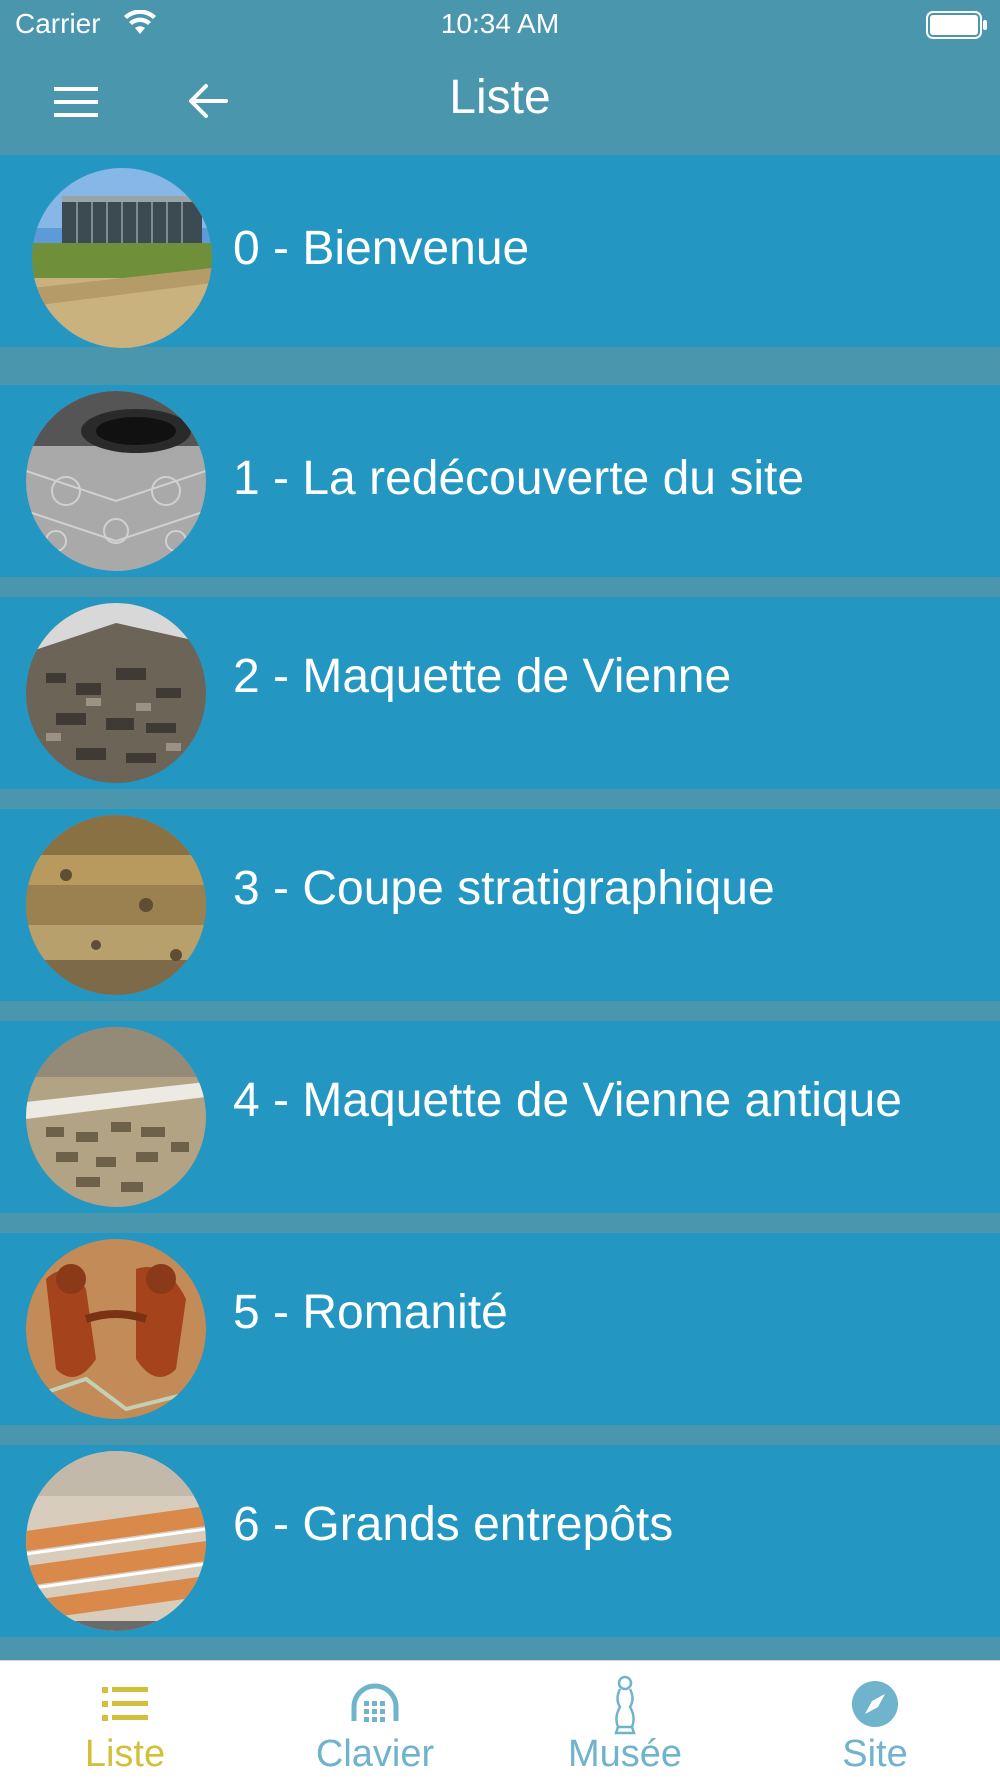 This screenshot has width=1000, height=1778. I want to click on list-item-bienvenue: 0 - Bienvenue, so click(500, 251).